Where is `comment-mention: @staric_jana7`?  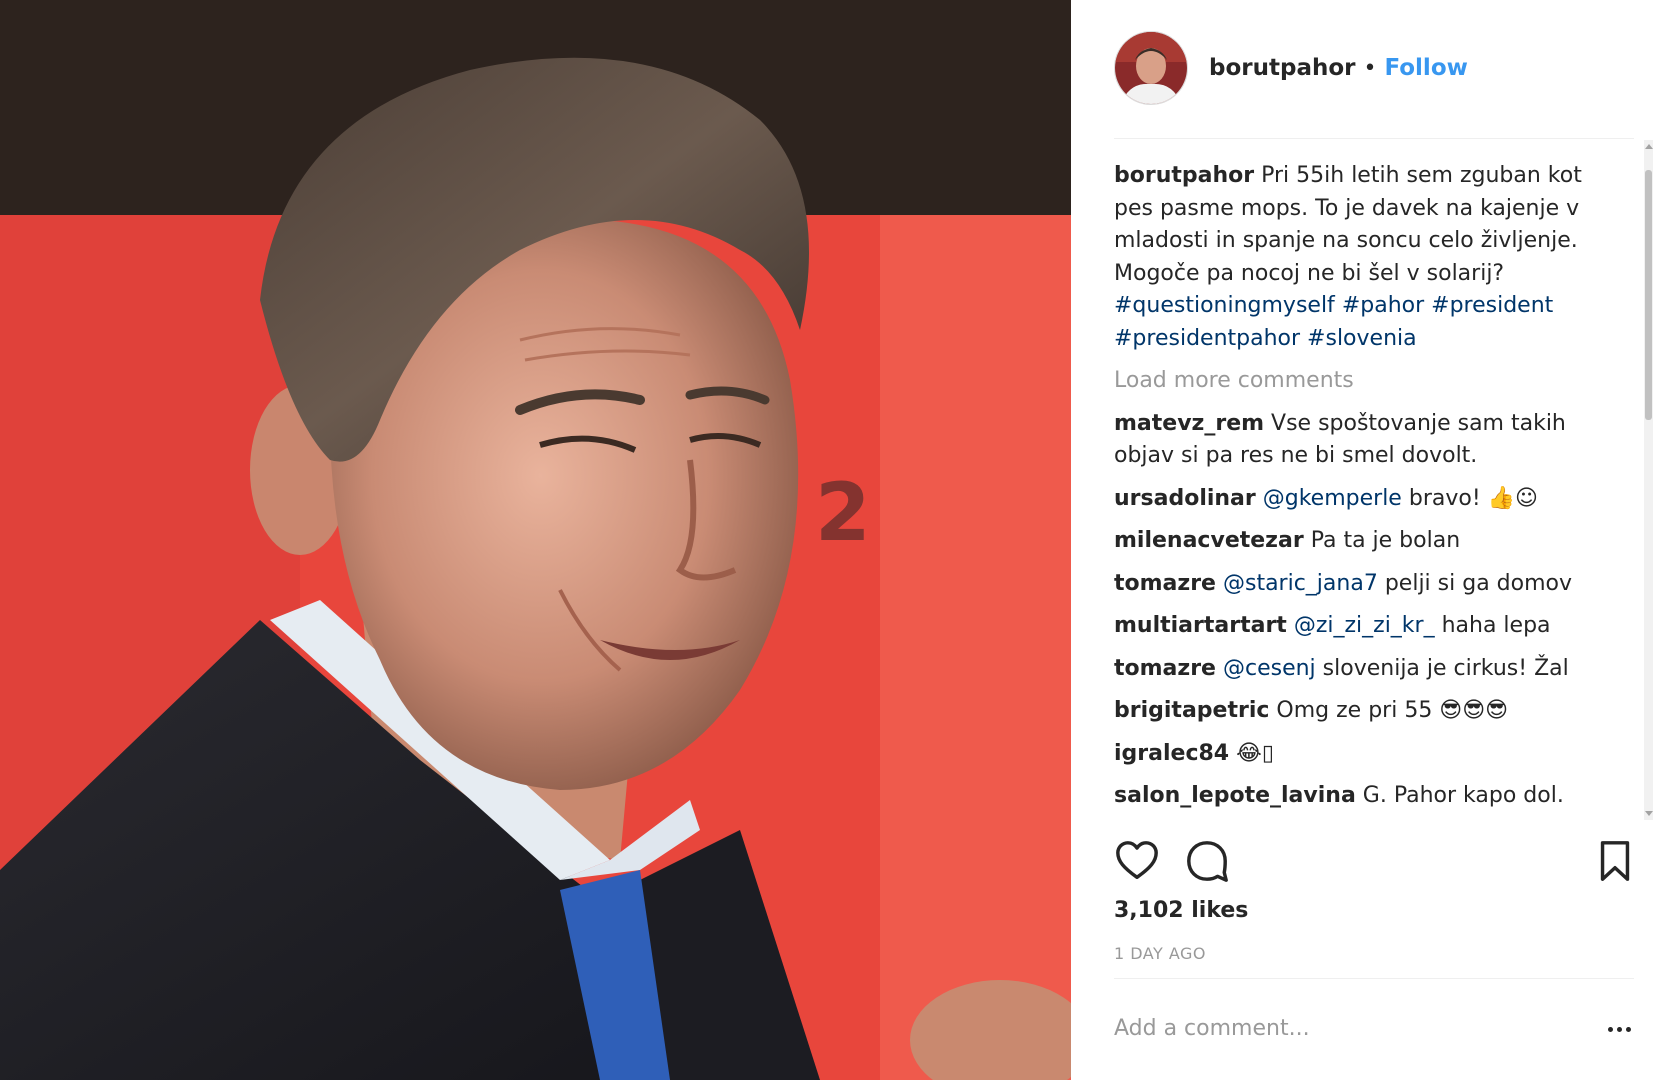
comment-mention: @staric_jana7 is located at coordinates (1300, 583).